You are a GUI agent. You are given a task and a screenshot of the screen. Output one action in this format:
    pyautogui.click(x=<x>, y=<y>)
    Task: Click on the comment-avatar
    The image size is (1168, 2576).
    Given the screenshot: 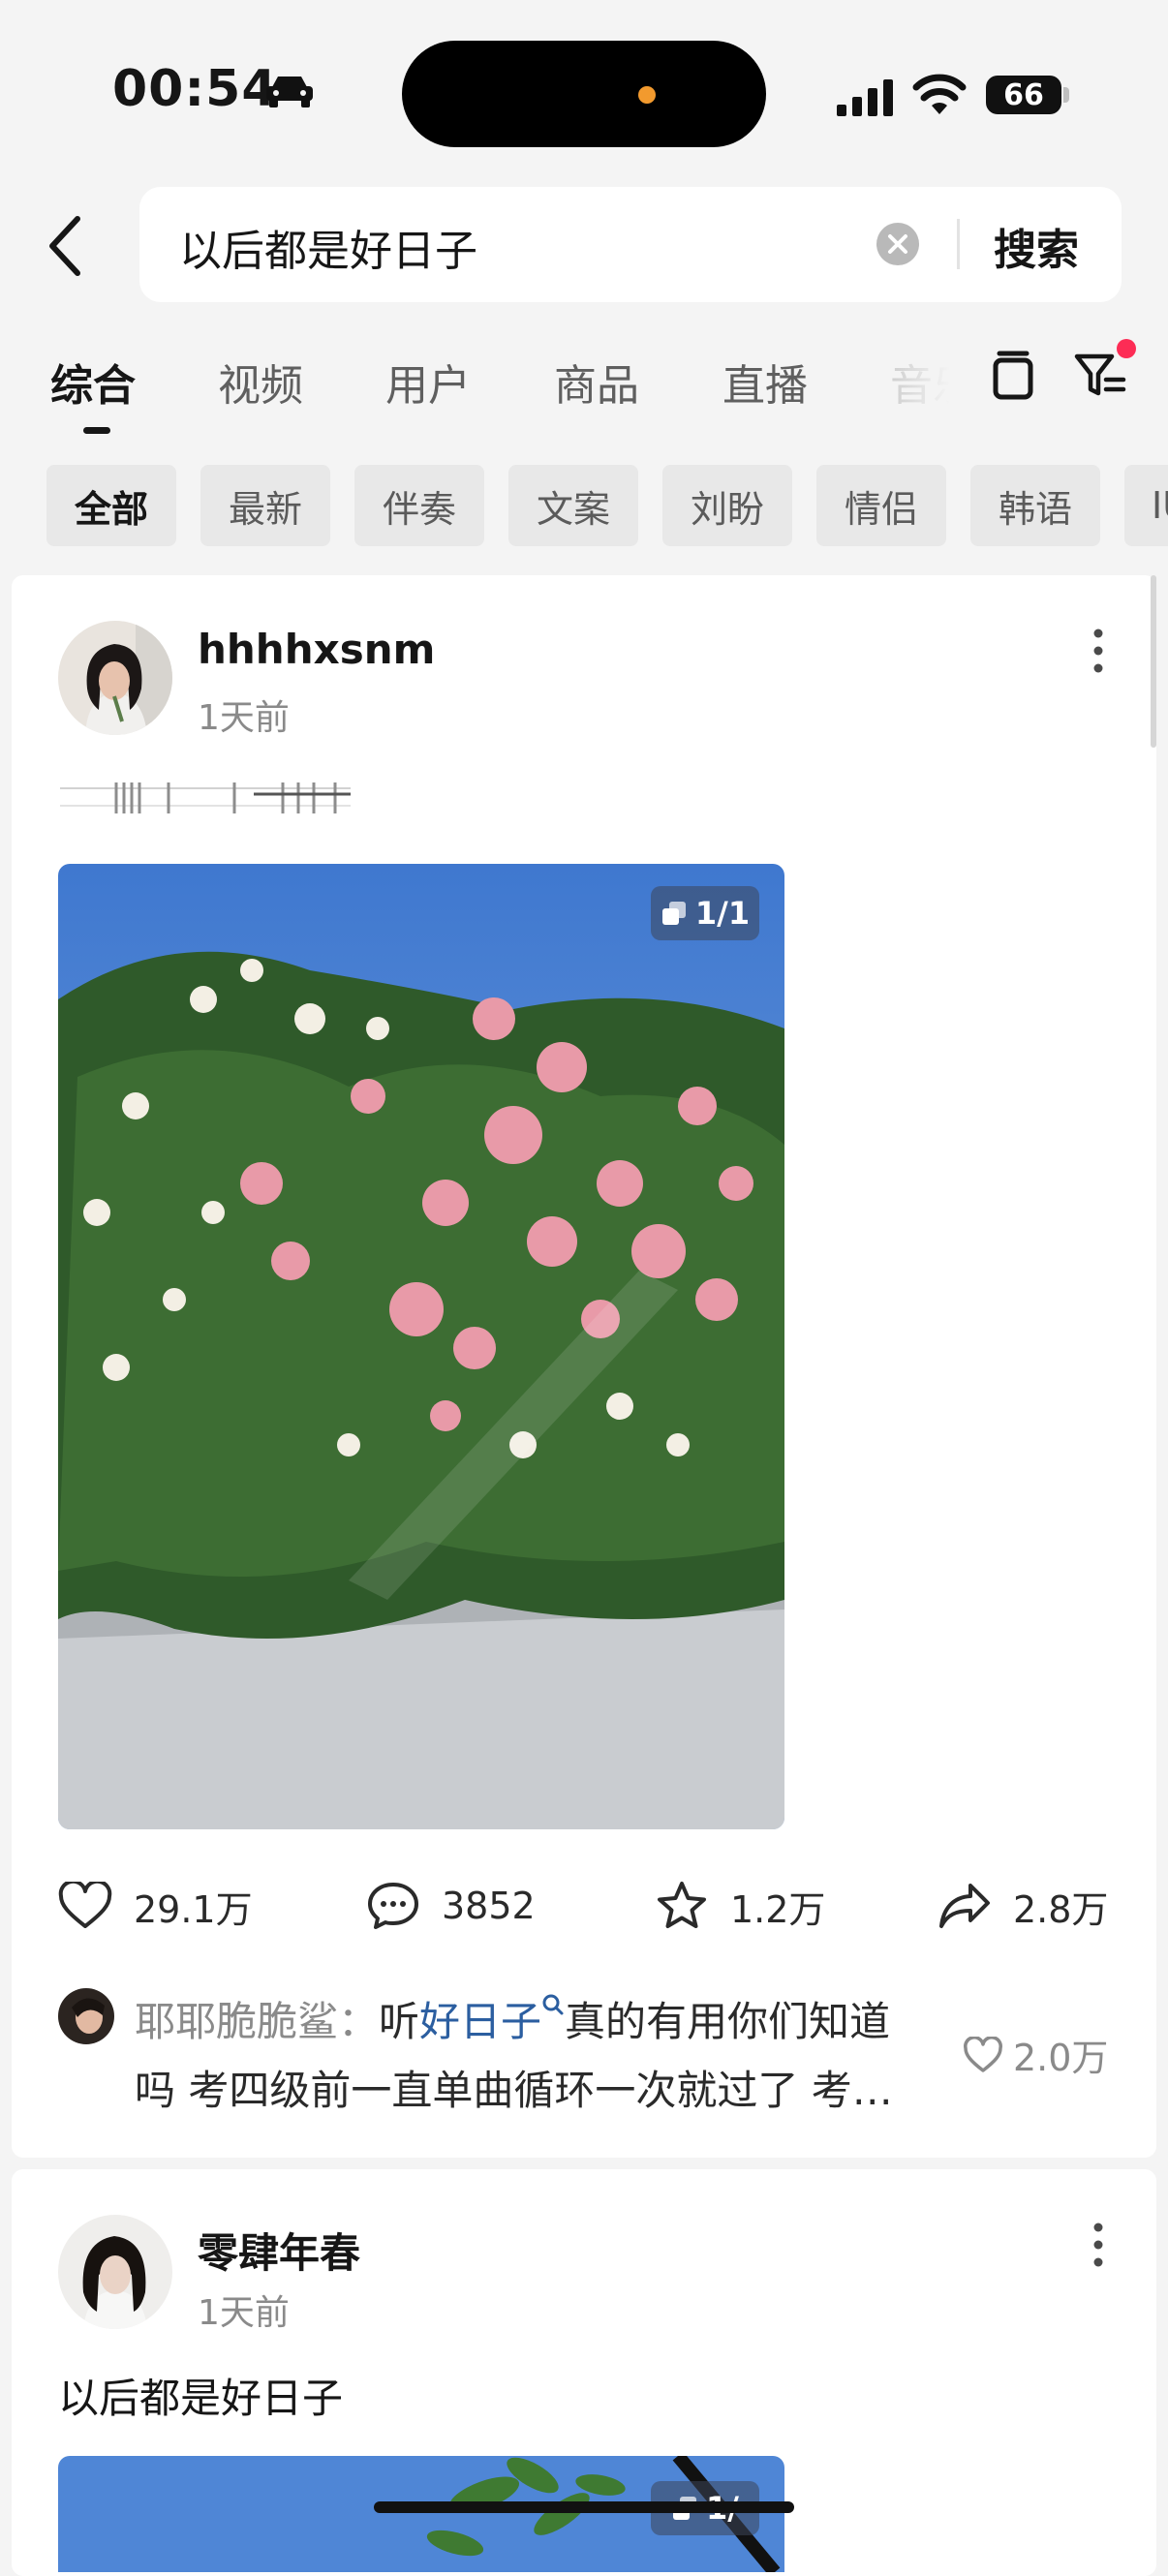 What is the action you would take?
    pyautogui.click(x=86, y=2016)
    